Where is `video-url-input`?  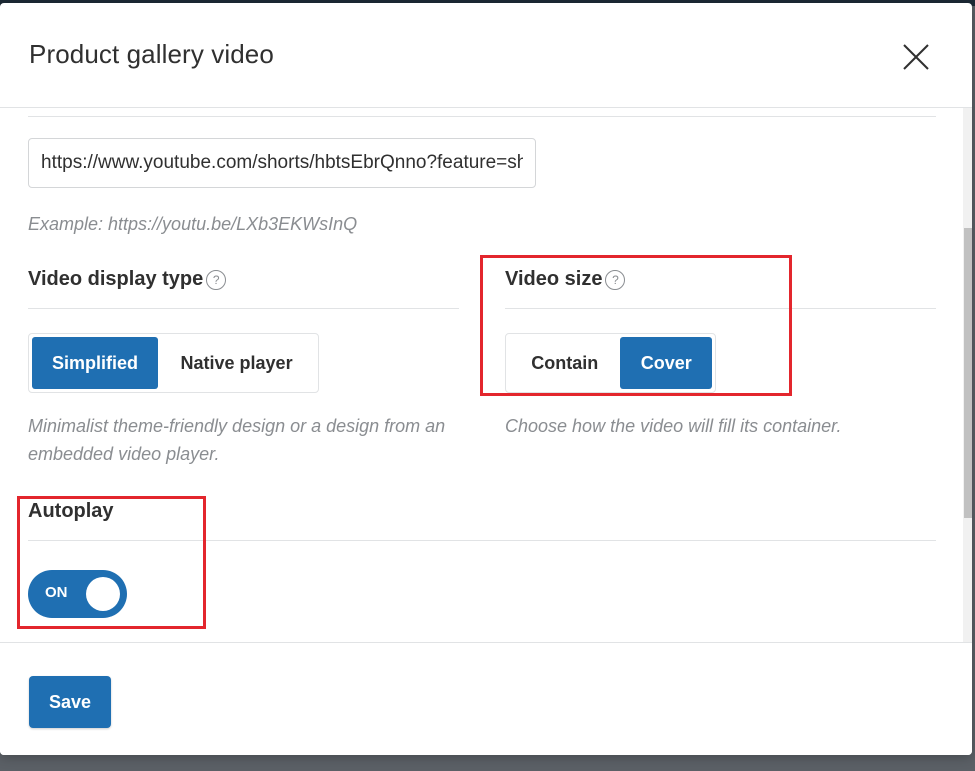
video-url-input is located at coordinates (282, 163).